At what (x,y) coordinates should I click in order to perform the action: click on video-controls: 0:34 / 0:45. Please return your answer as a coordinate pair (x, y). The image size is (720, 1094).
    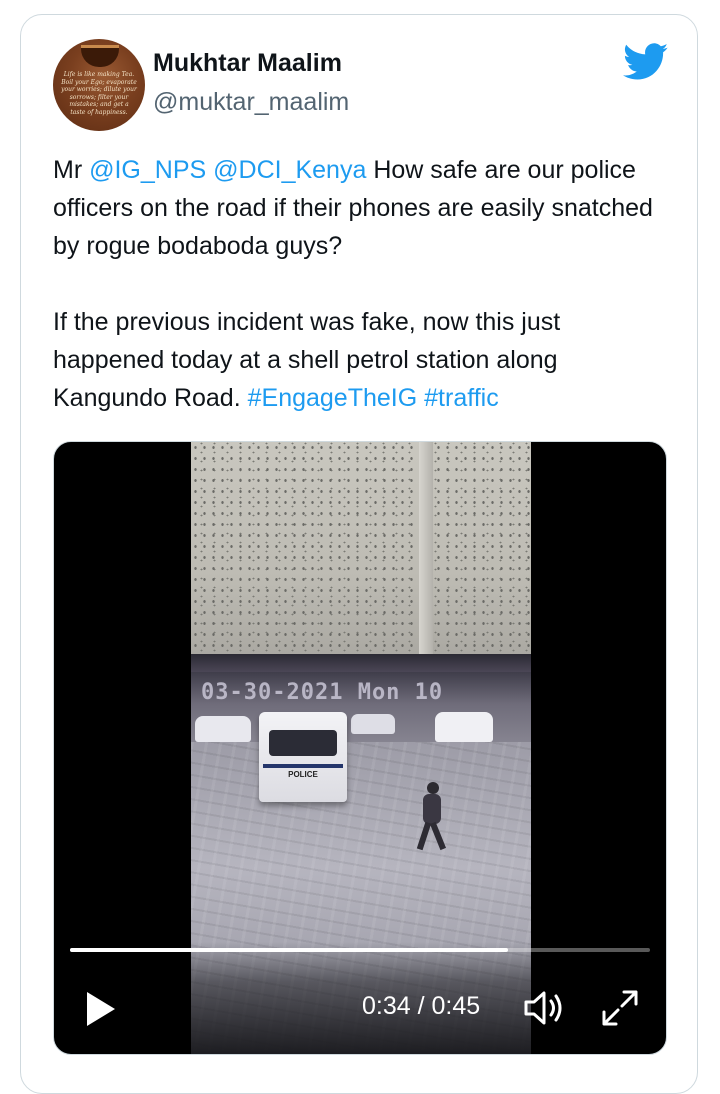
    Looking at the image, I should click on (360, 1012).